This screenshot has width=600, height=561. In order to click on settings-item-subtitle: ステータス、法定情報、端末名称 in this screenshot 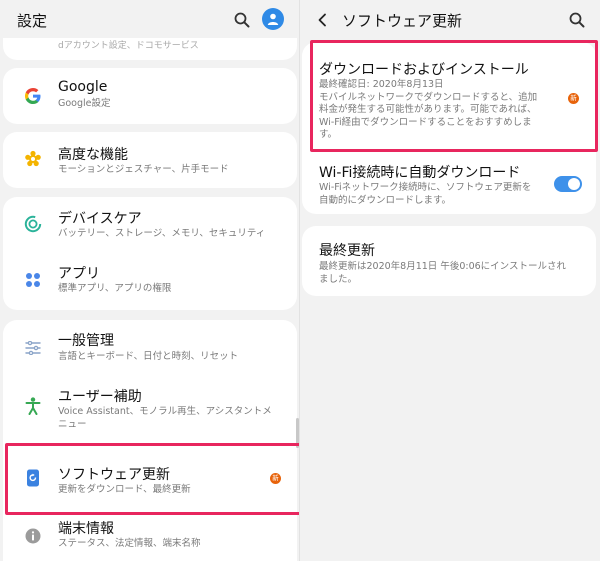, I will do `click(129, 543)`.